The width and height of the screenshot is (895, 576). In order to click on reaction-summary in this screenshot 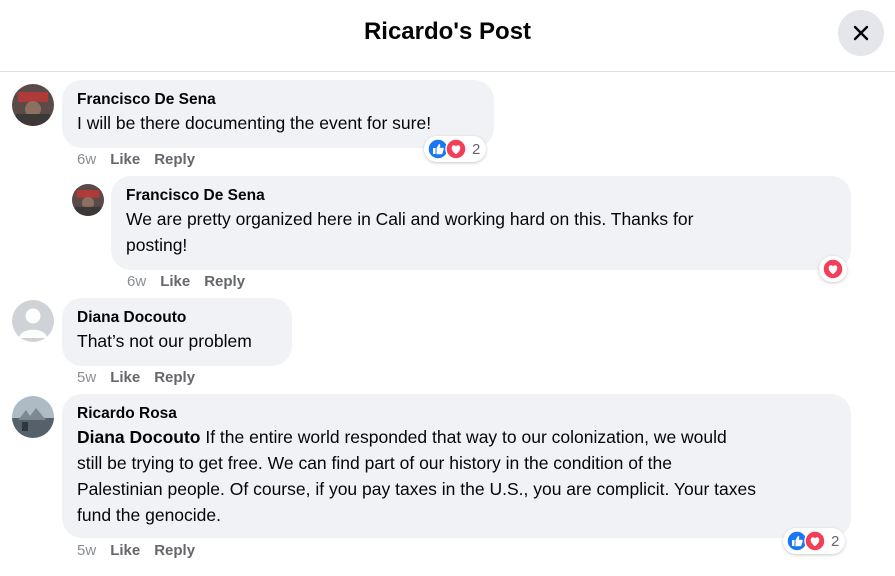, I will do `click(833, 269)`.